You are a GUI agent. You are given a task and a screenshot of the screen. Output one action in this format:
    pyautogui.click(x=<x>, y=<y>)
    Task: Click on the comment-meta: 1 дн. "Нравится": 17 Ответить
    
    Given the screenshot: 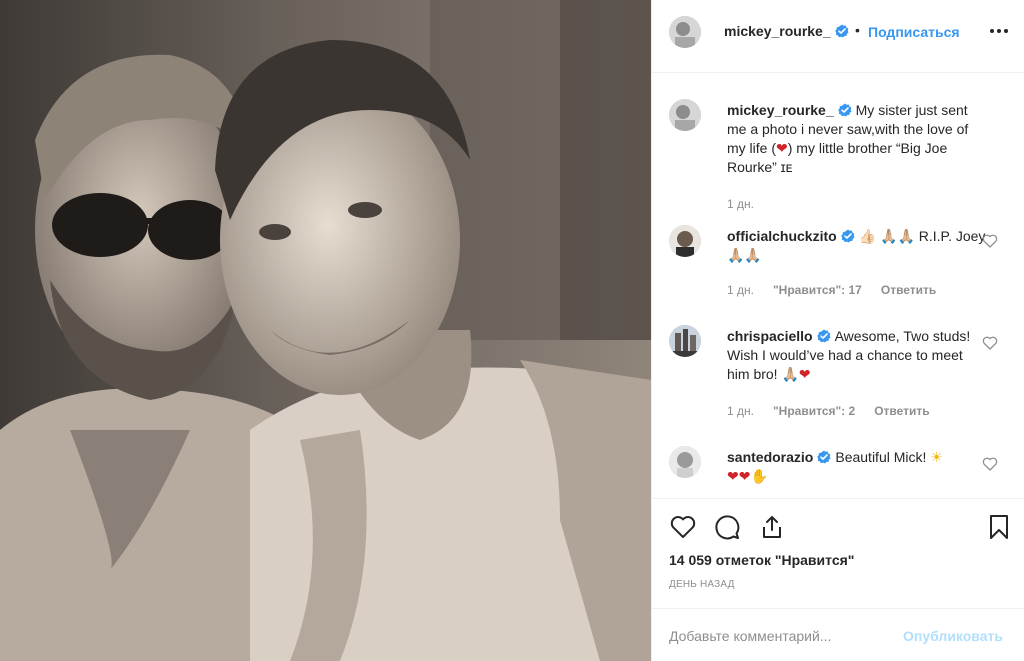 What is the action you would take?
    pyautogui.click(x=841, y=290)
    